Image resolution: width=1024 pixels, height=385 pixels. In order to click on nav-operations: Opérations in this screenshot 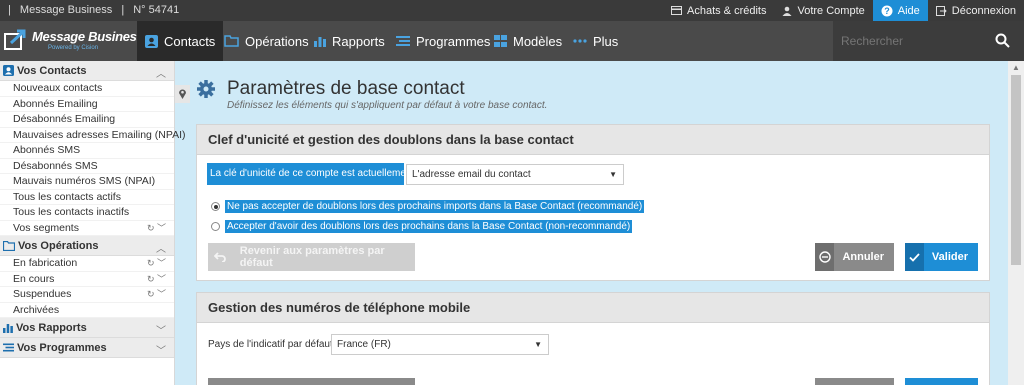, I will do `click(266, 41)`.